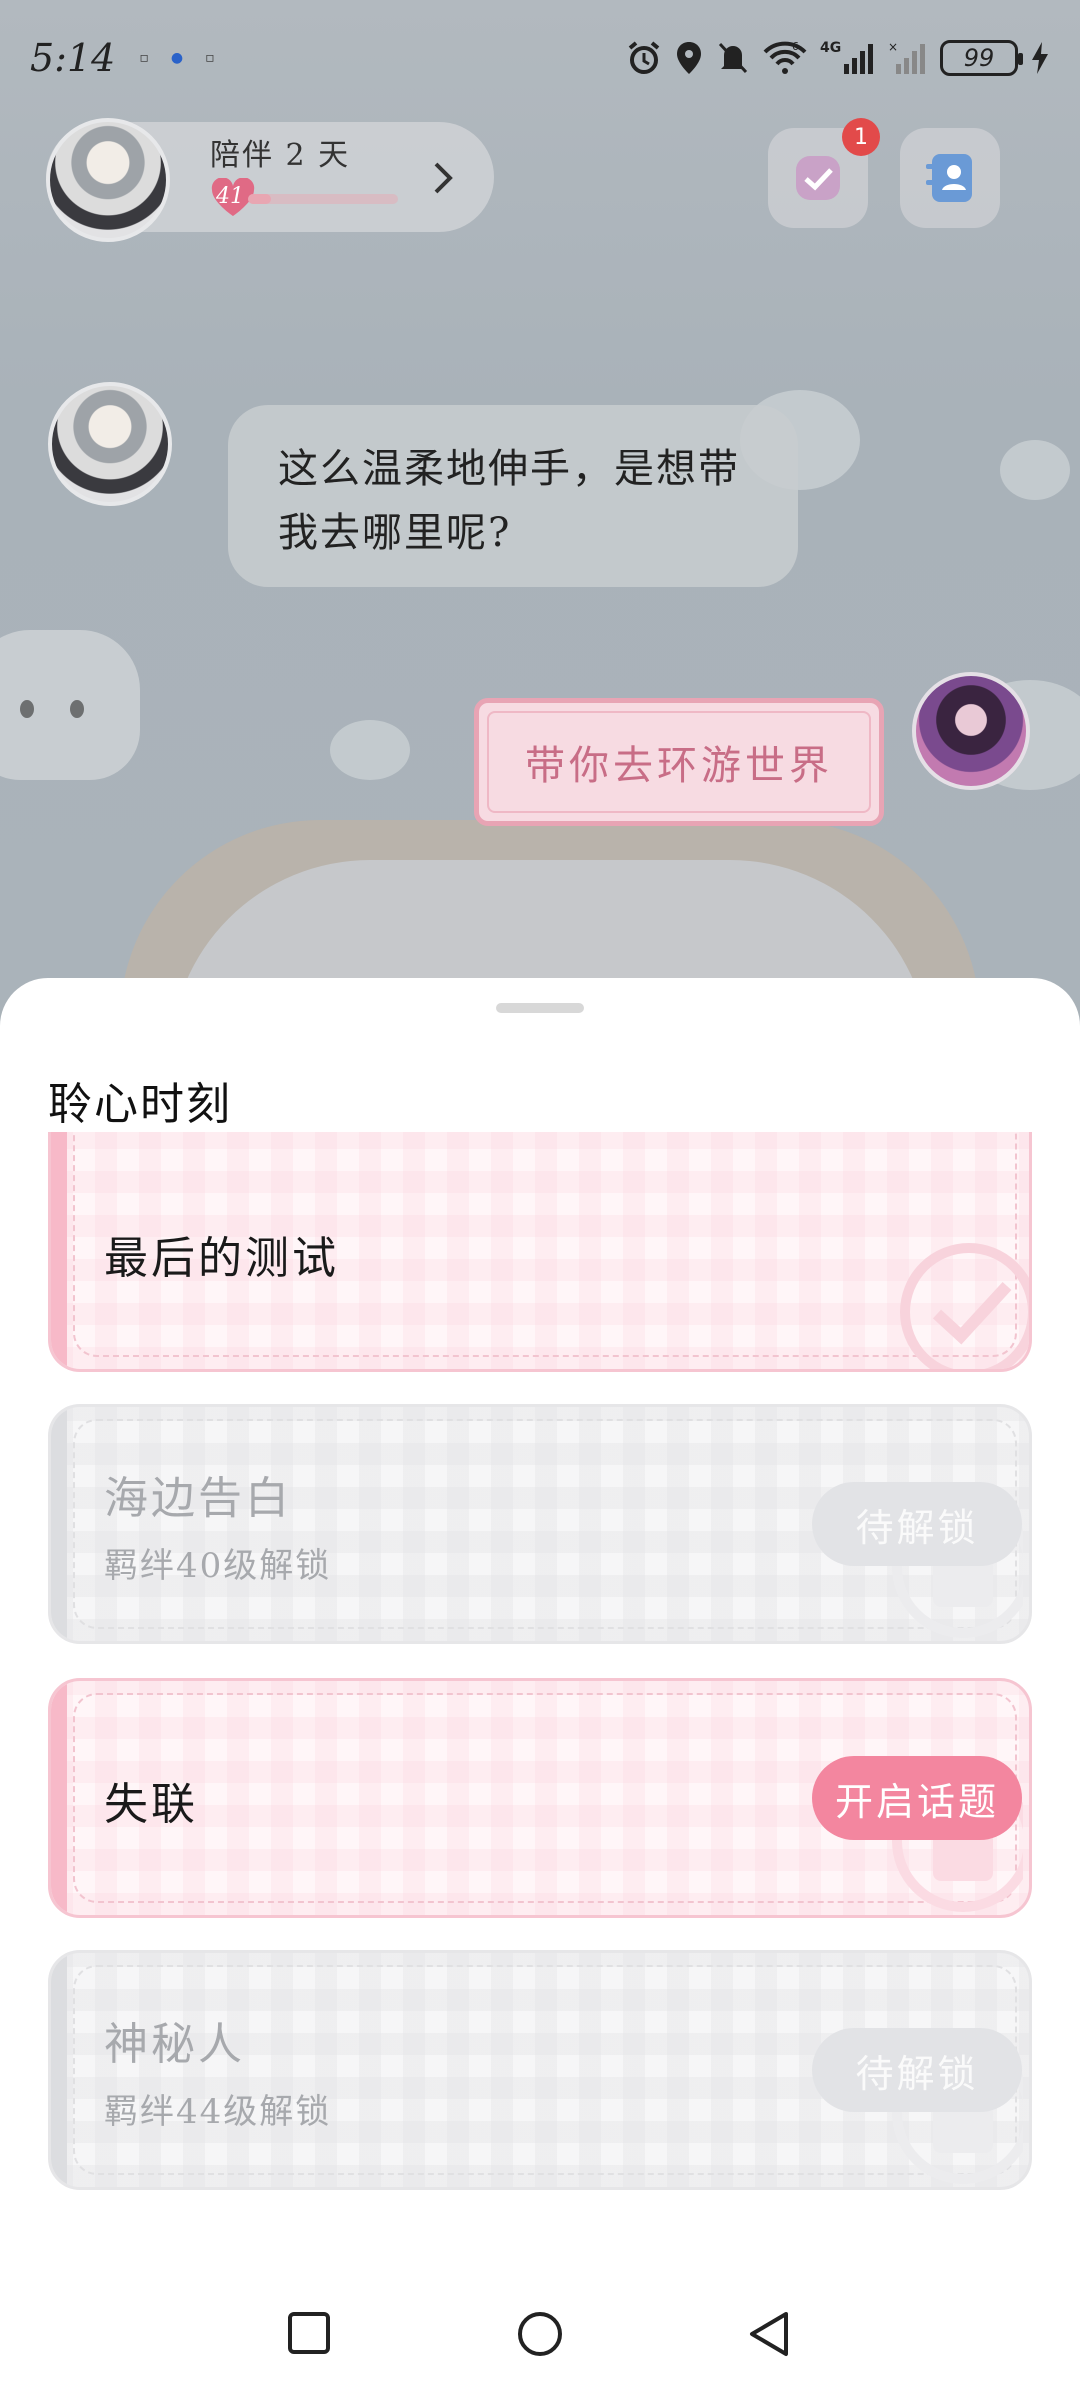 The image size is (1080, 2400). Describe the element at coordinates (971, 731) in the screenshot. I see `user-avatar` at that location.